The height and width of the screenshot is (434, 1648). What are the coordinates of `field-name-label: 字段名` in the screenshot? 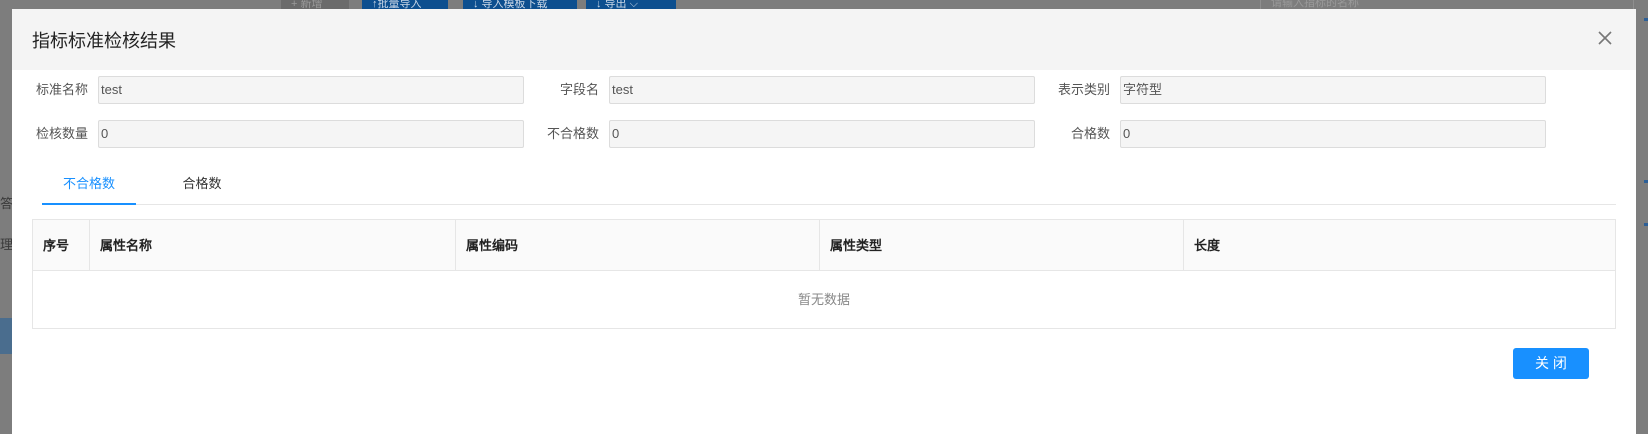 It's located at (579, 89).